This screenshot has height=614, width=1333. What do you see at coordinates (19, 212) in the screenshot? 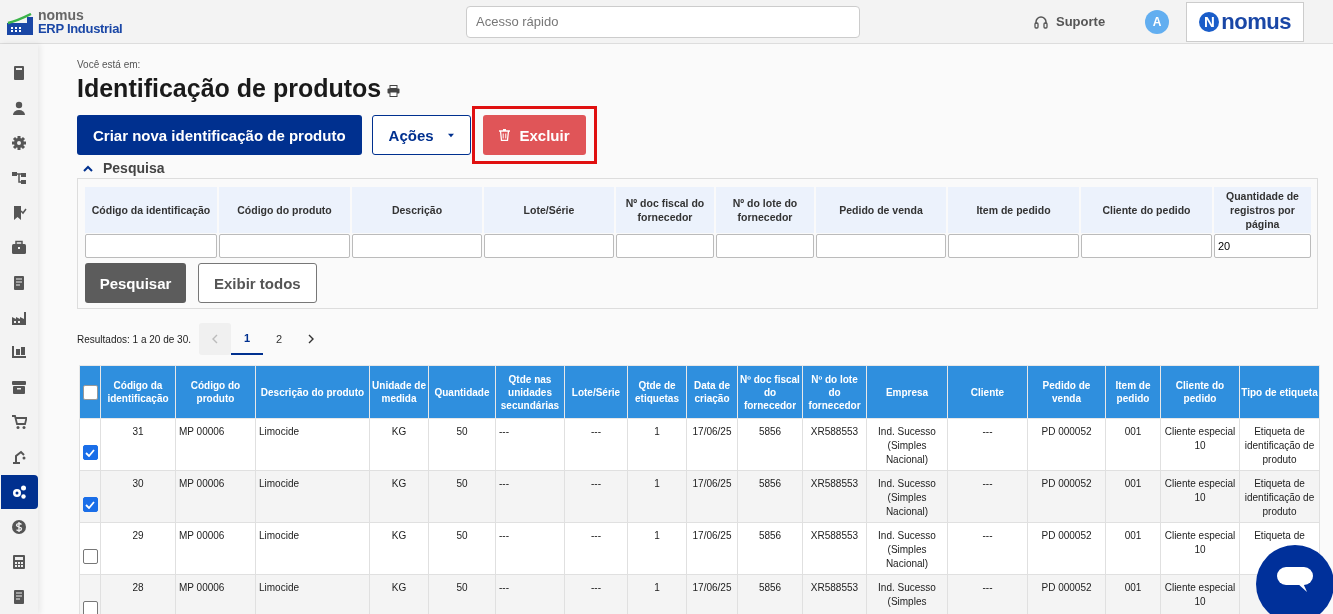
I see `bookmark-check-icon` at bounding box center [19, 212].